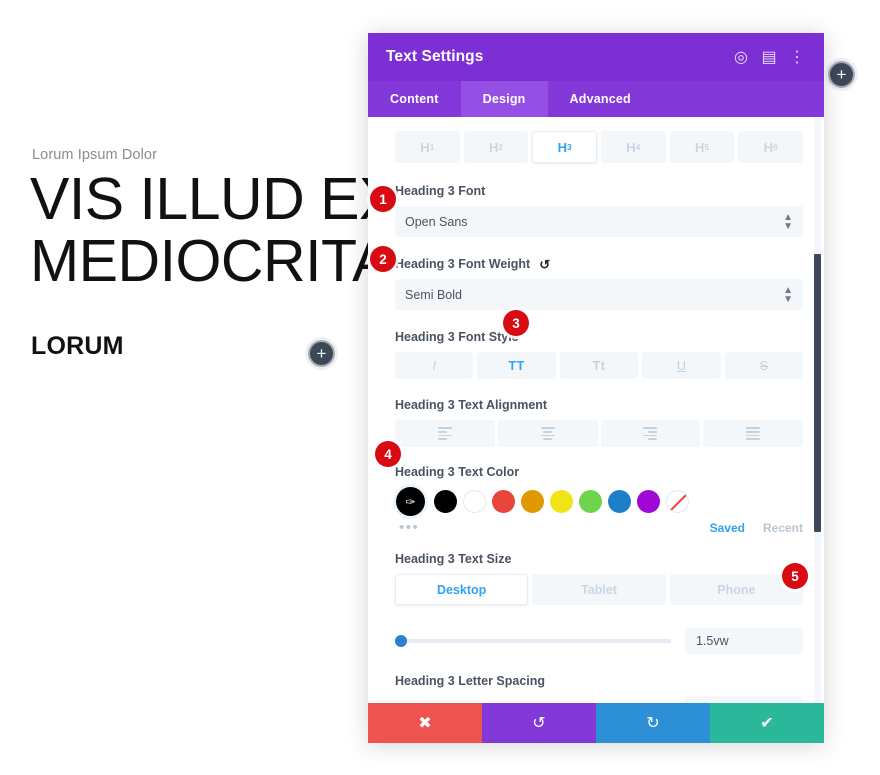  What do you see at coordinates (795, 576) in the screenshot?
I see `step-badge-5: 5` at bounding box center [795, 576].